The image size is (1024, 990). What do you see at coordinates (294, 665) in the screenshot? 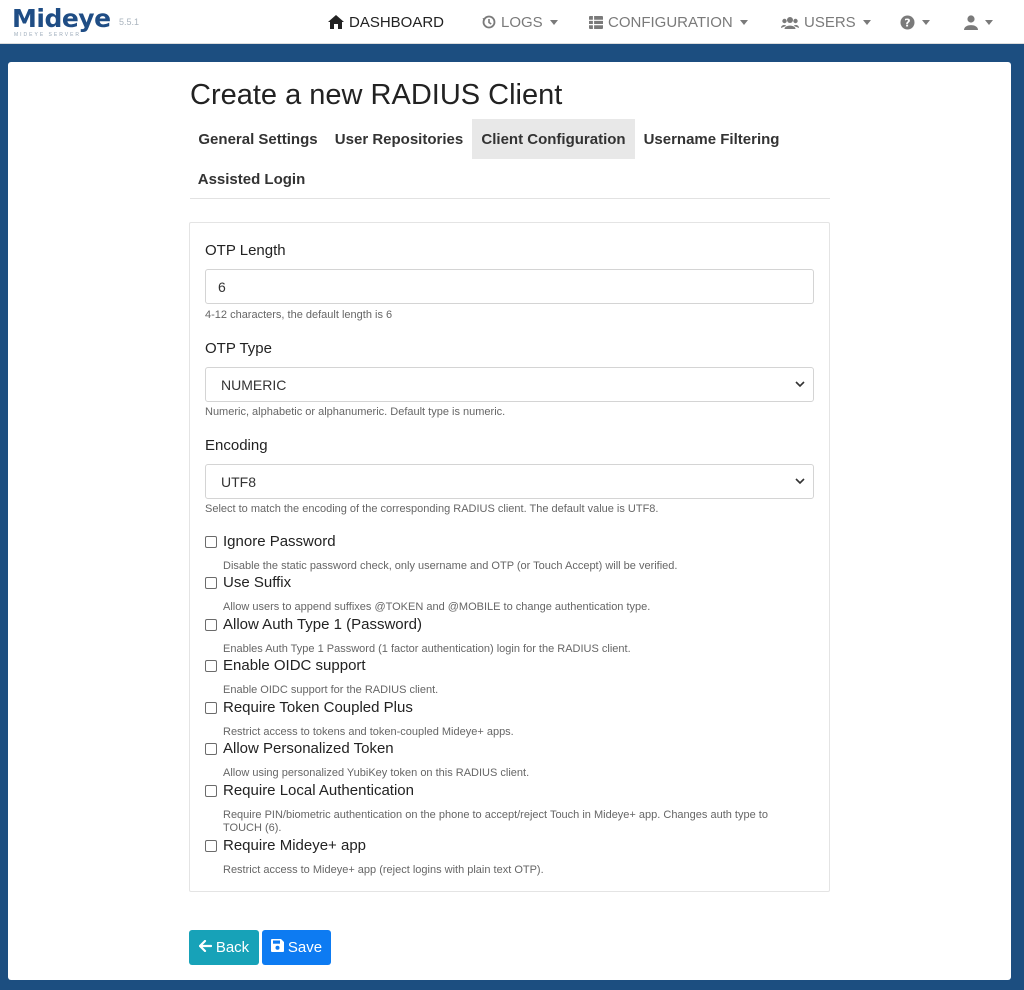
I see `enable-oidc-label: Enable OIDC support` at bounding box center [294, 665].